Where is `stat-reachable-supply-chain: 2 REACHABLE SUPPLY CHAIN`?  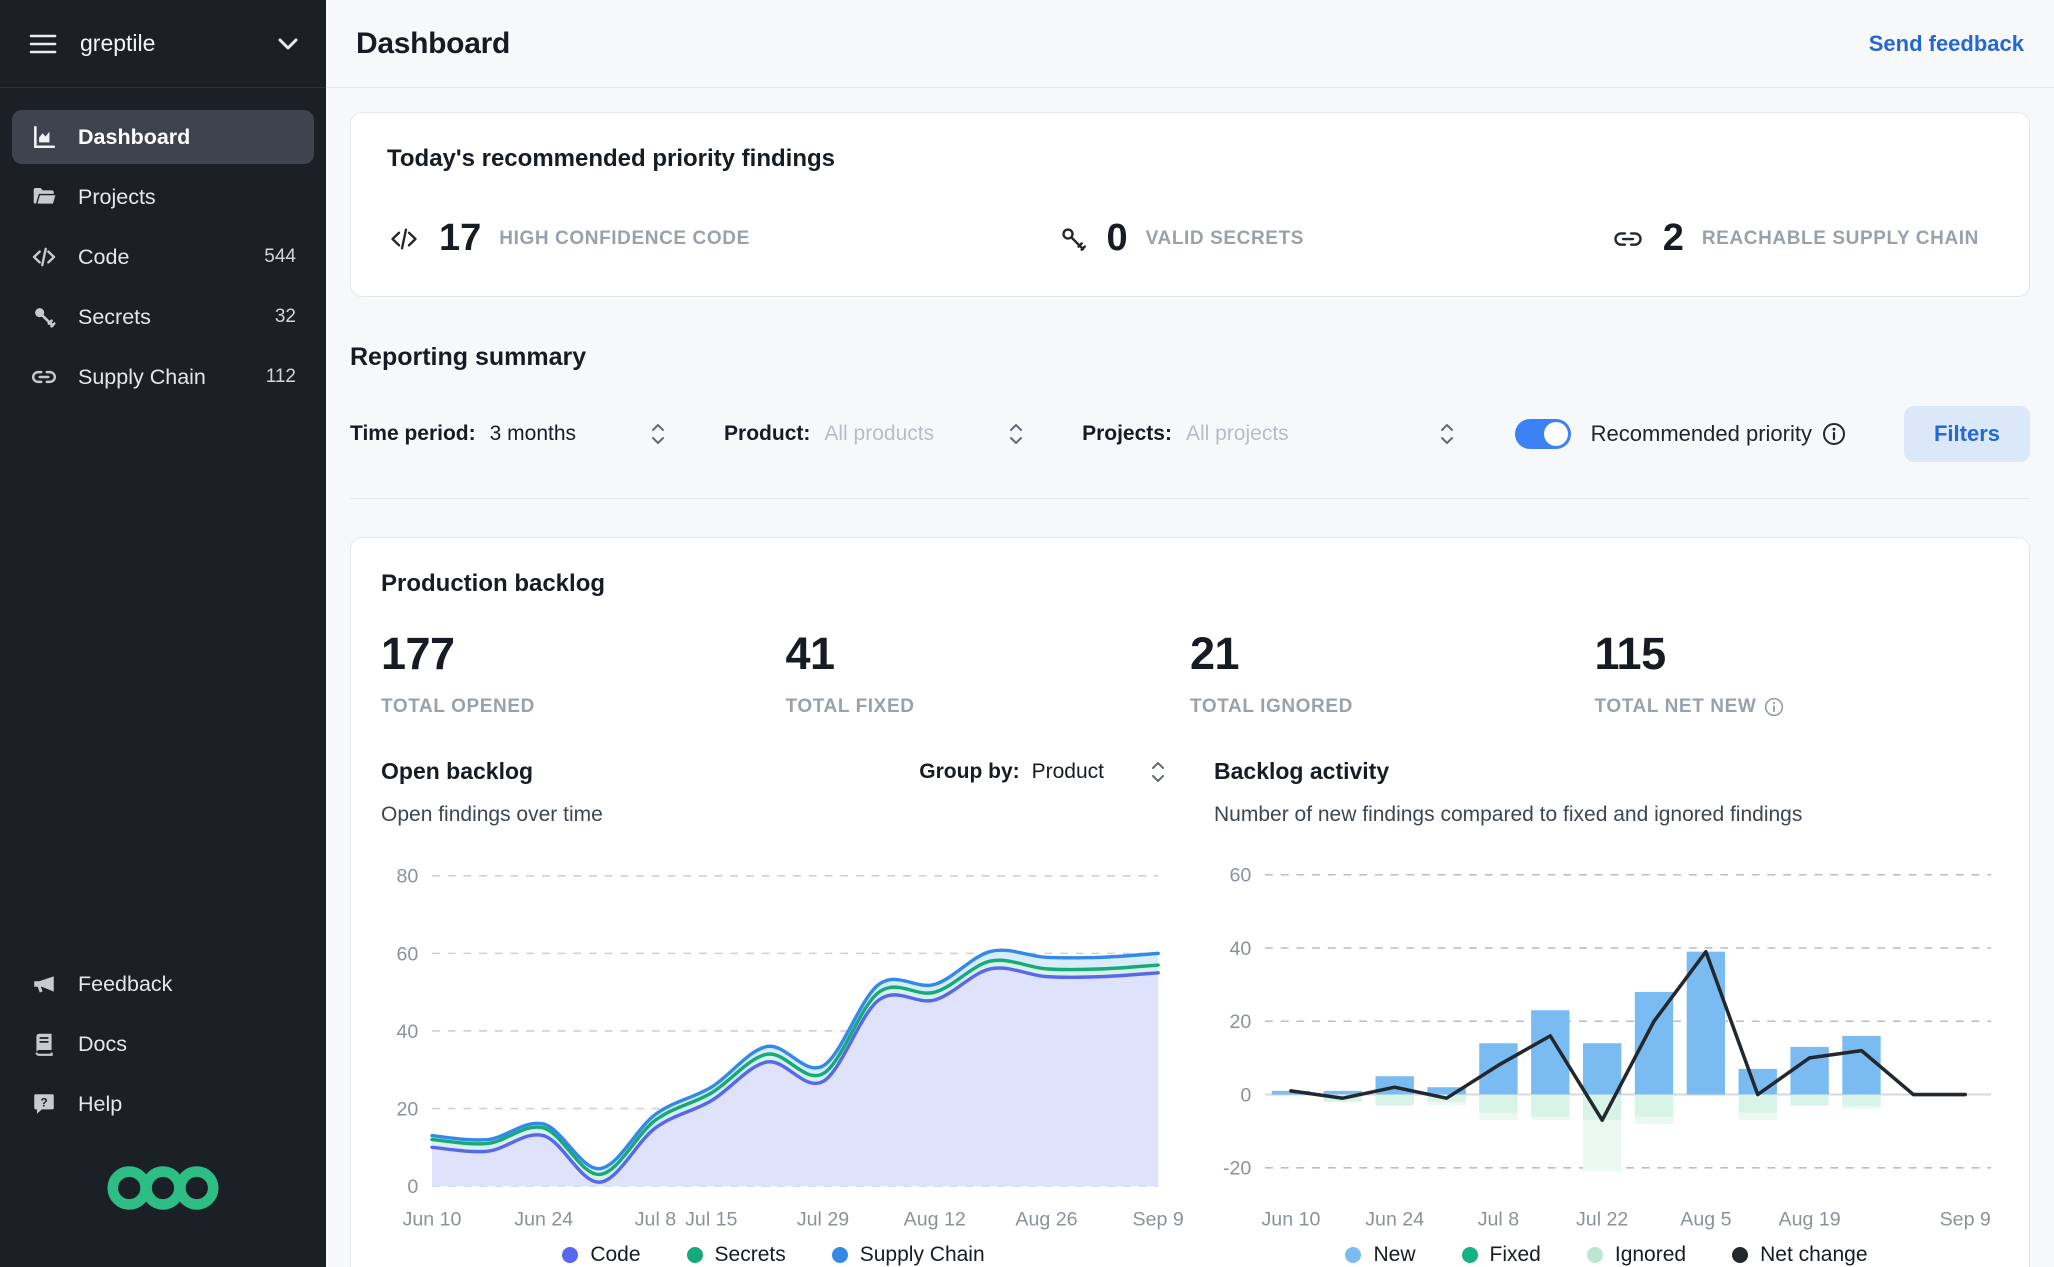 stat-reachable-supply-chain: 2 REACHABLE SUPPLY CHAIN is located at coordinates (1795, 238).